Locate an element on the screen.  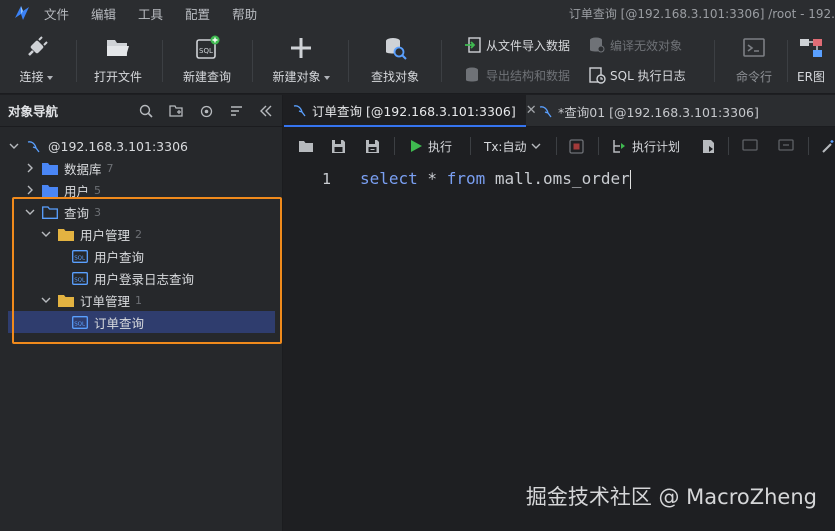
folder-icon is located at coordinates (306, 146).